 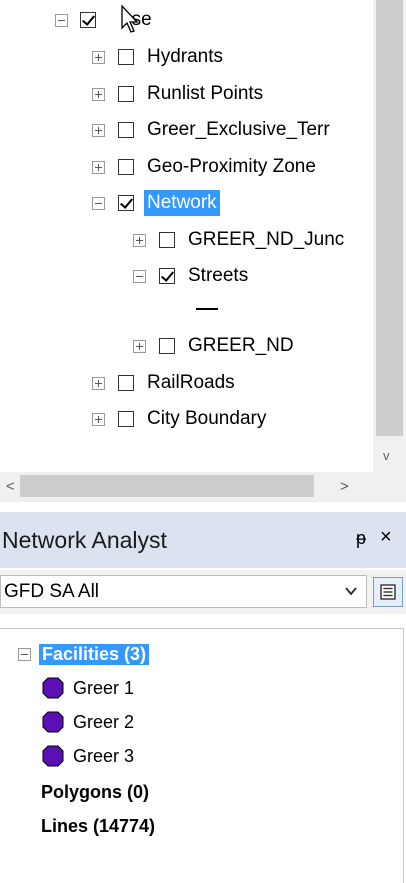 I want to click on line-symbol-swatch, so click(x=207, y=309).